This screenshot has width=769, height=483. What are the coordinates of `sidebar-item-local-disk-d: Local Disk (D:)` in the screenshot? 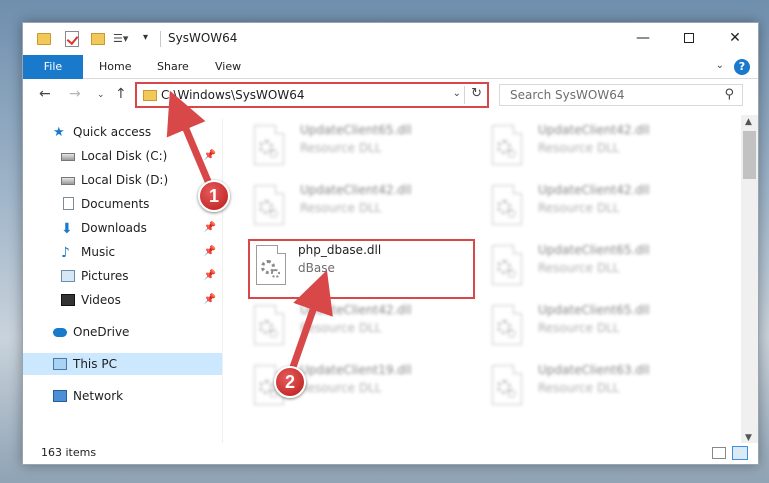 It's located at (122, 180).